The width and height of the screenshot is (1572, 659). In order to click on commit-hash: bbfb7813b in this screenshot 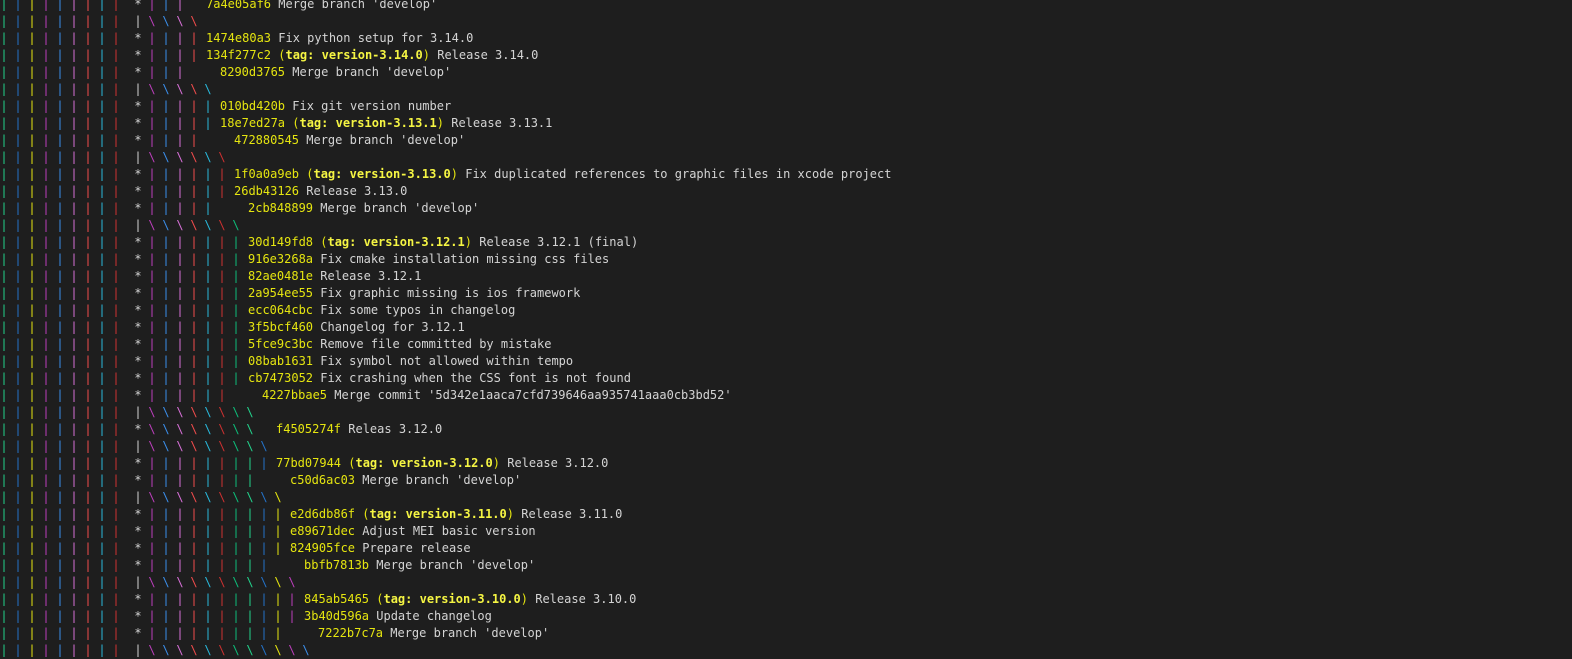, I will do `click(336, 565)`.